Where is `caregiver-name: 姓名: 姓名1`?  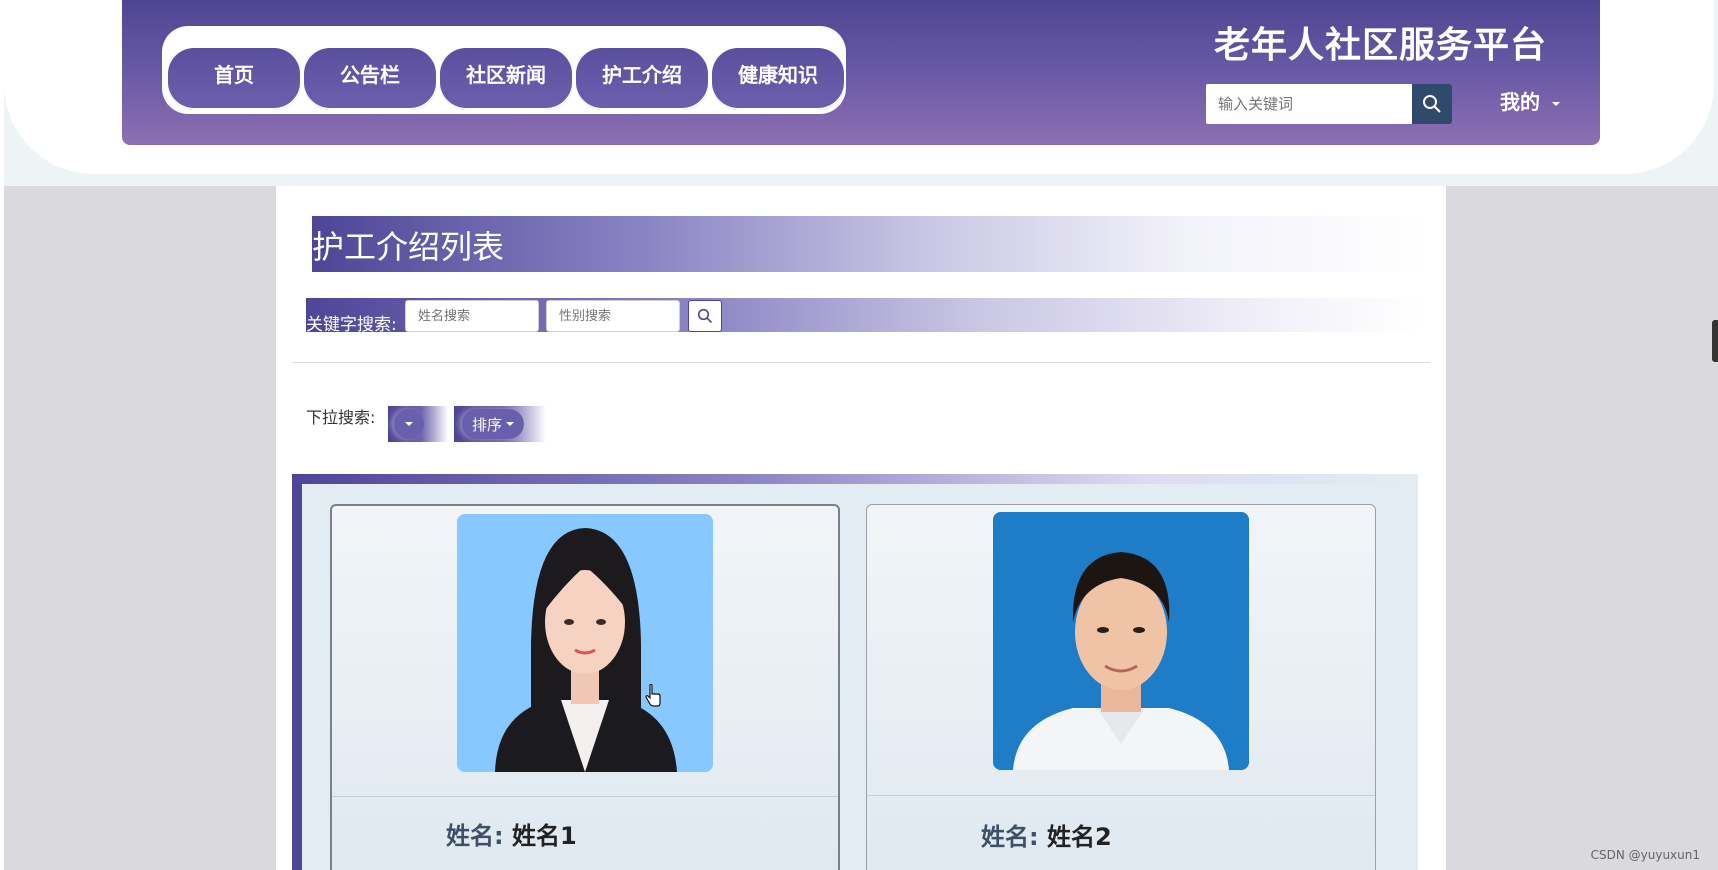 caregiver-name: 姓名: 姓名1 is located at coordinates (511, 833).